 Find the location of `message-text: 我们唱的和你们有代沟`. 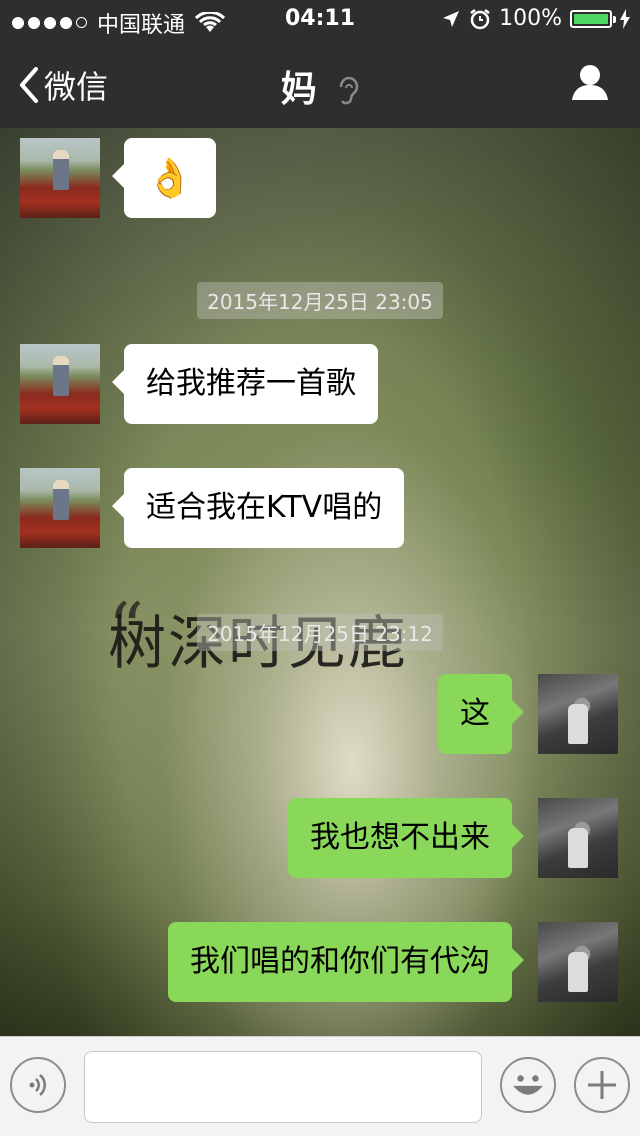

message-text: 我们唱的和你们有代沟 is located at coordinates (340, 961).